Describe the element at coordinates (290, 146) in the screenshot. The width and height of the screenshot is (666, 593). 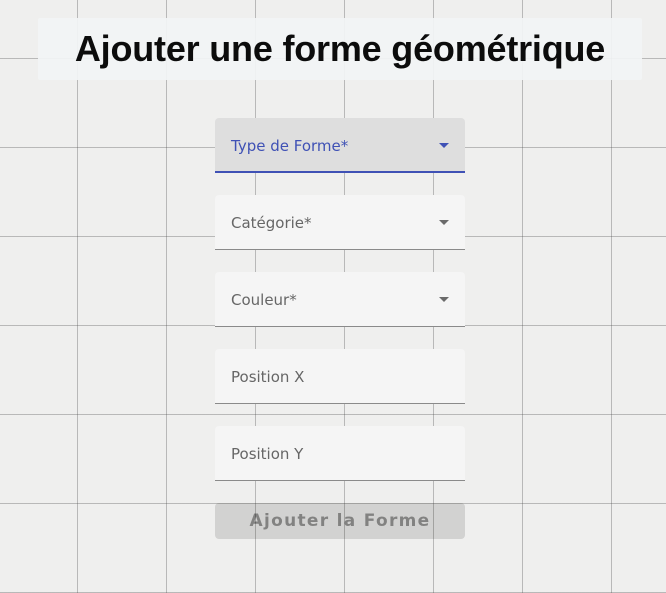
I see `shape-type-label: Type de Forme*` at that location.